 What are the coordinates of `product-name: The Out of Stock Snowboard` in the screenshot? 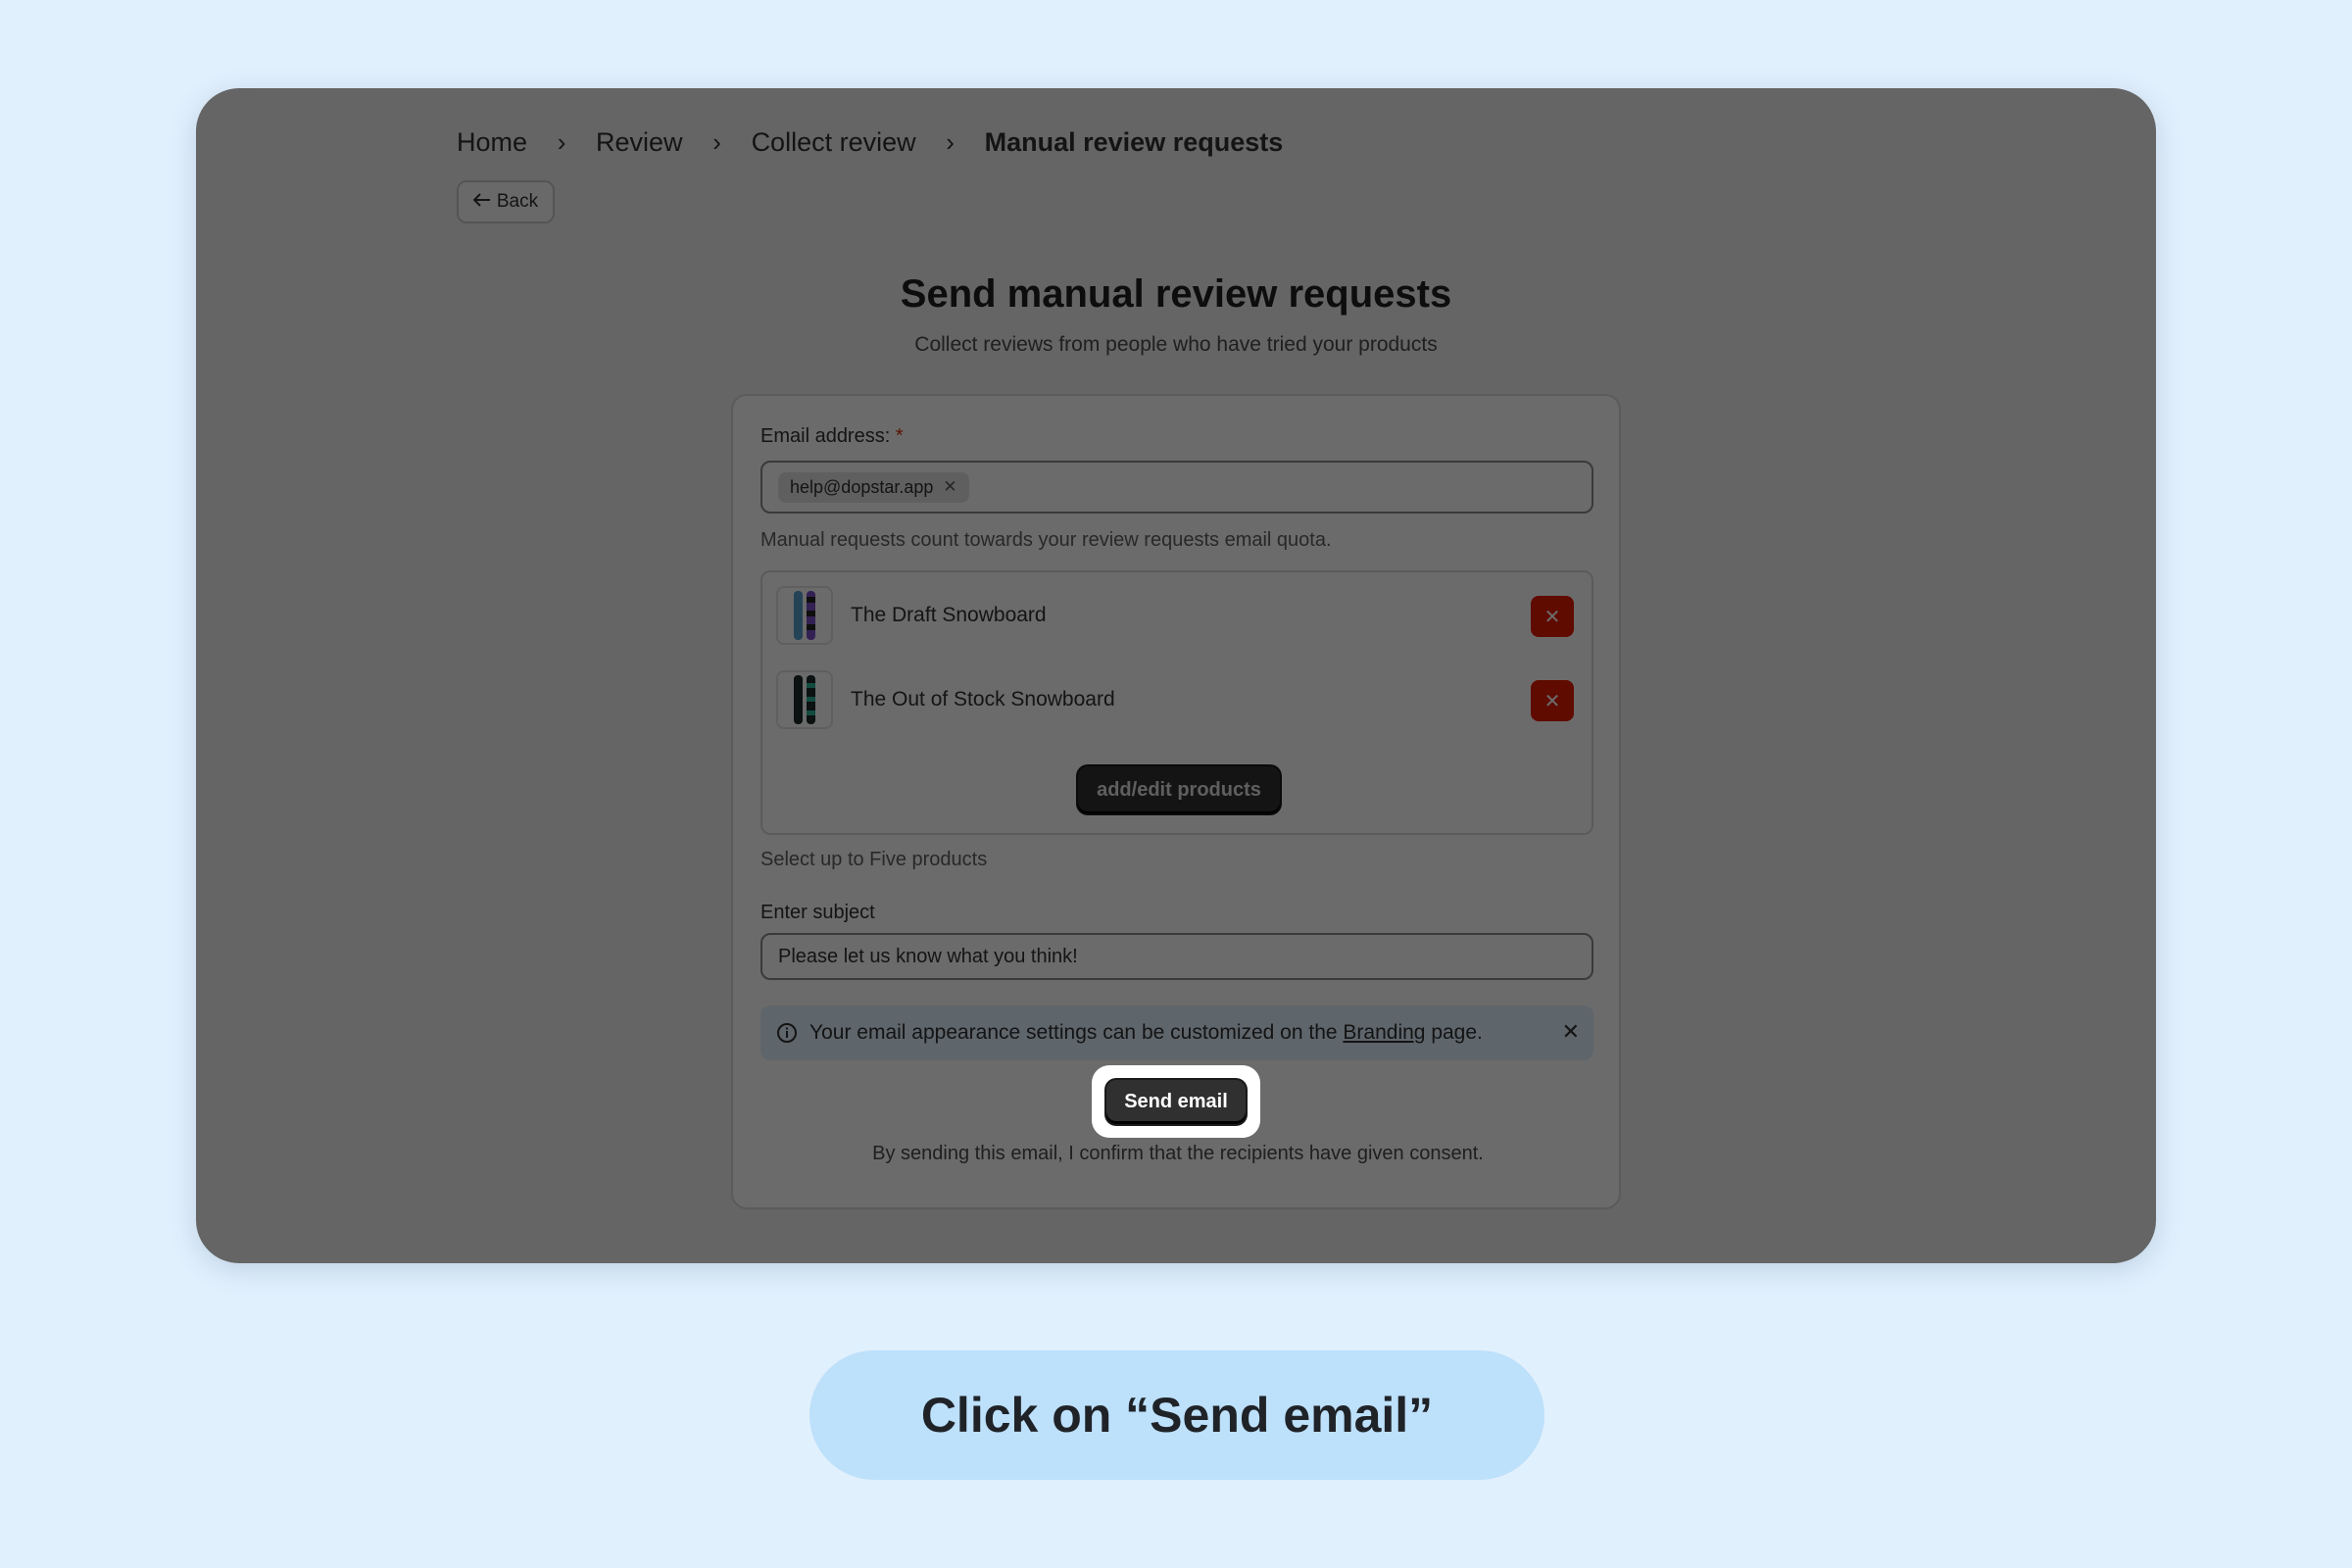 It's located at (983, 699).